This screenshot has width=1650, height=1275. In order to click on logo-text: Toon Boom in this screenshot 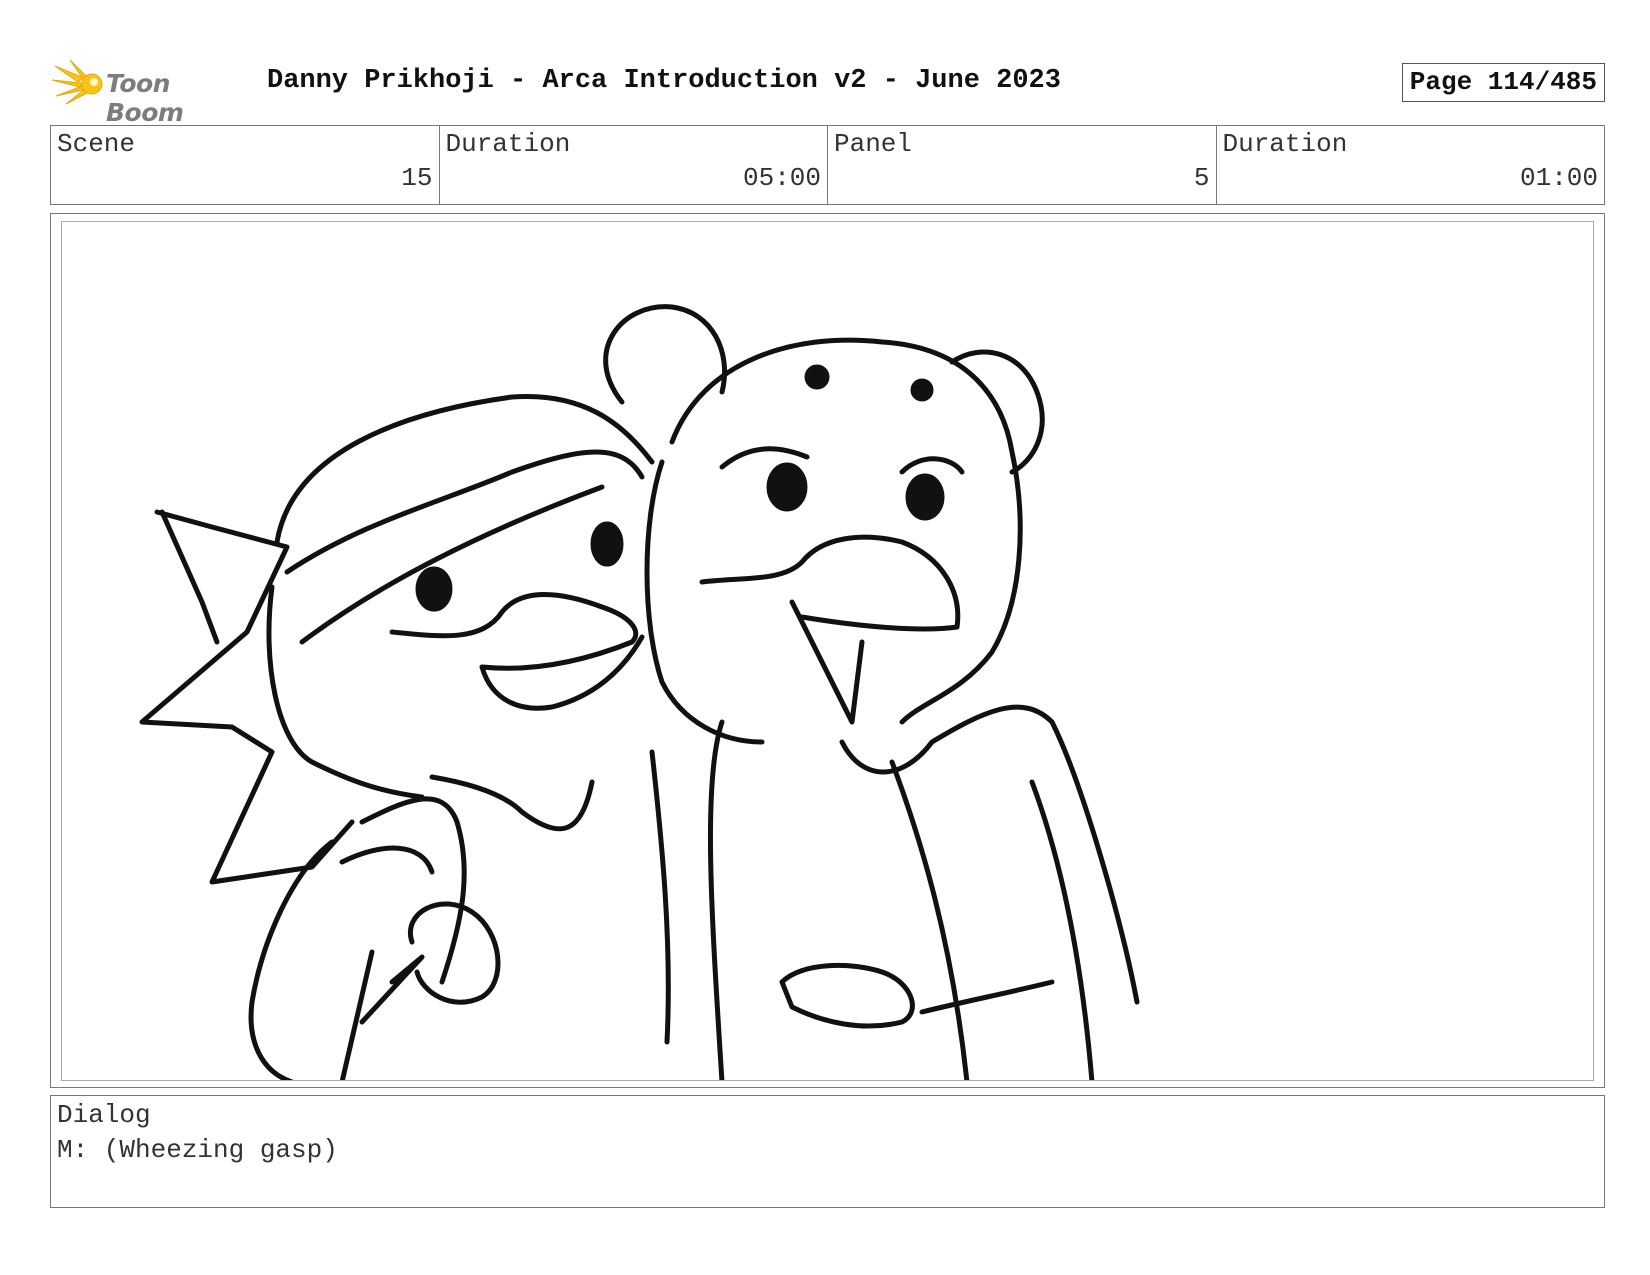, I will do `click(145, 98)`.